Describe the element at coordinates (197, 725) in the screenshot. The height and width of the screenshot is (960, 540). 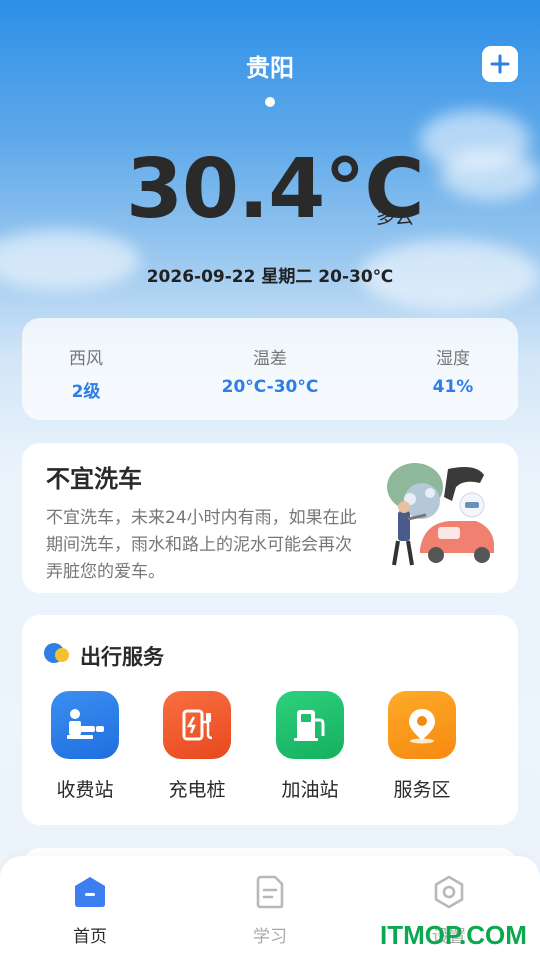
I see `charging-pile-icon` at that location.